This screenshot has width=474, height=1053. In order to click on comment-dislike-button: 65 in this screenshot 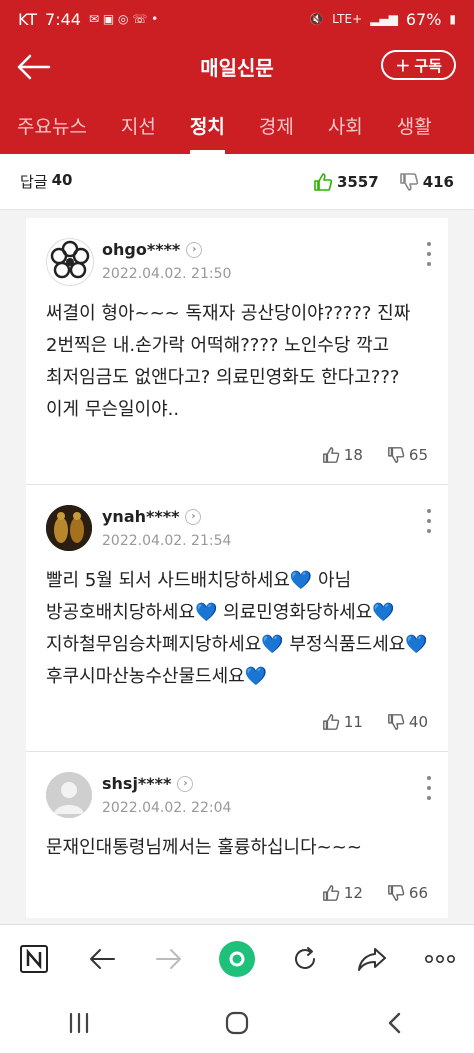, I will do `click(407, 455)`.